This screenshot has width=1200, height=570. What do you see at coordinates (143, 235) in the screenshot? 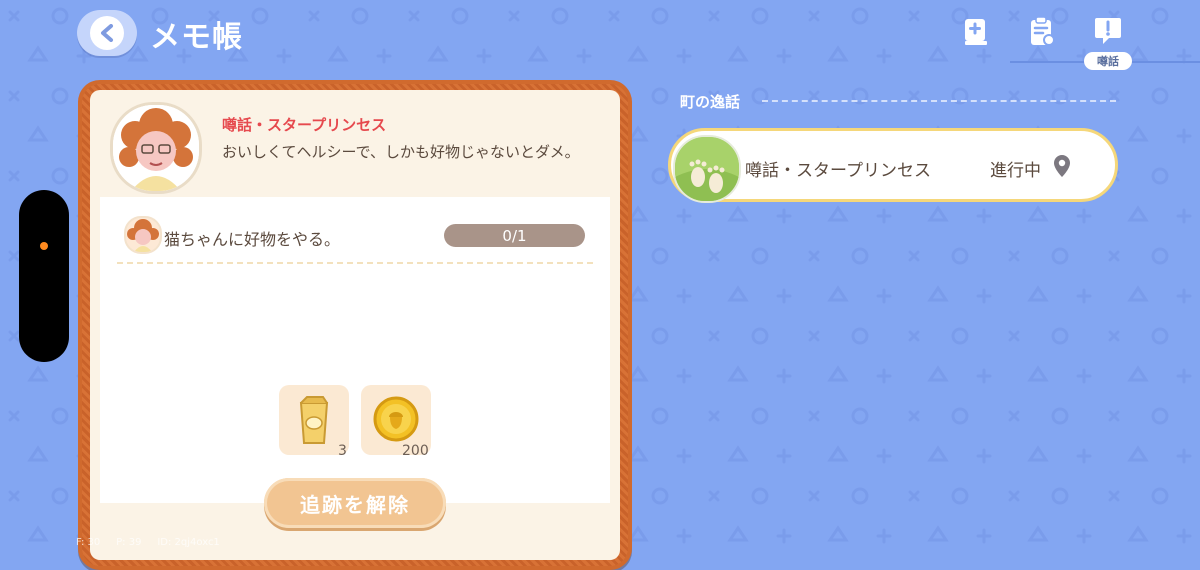
I see `npc-small-avatar` at bounding box center [143, 235].